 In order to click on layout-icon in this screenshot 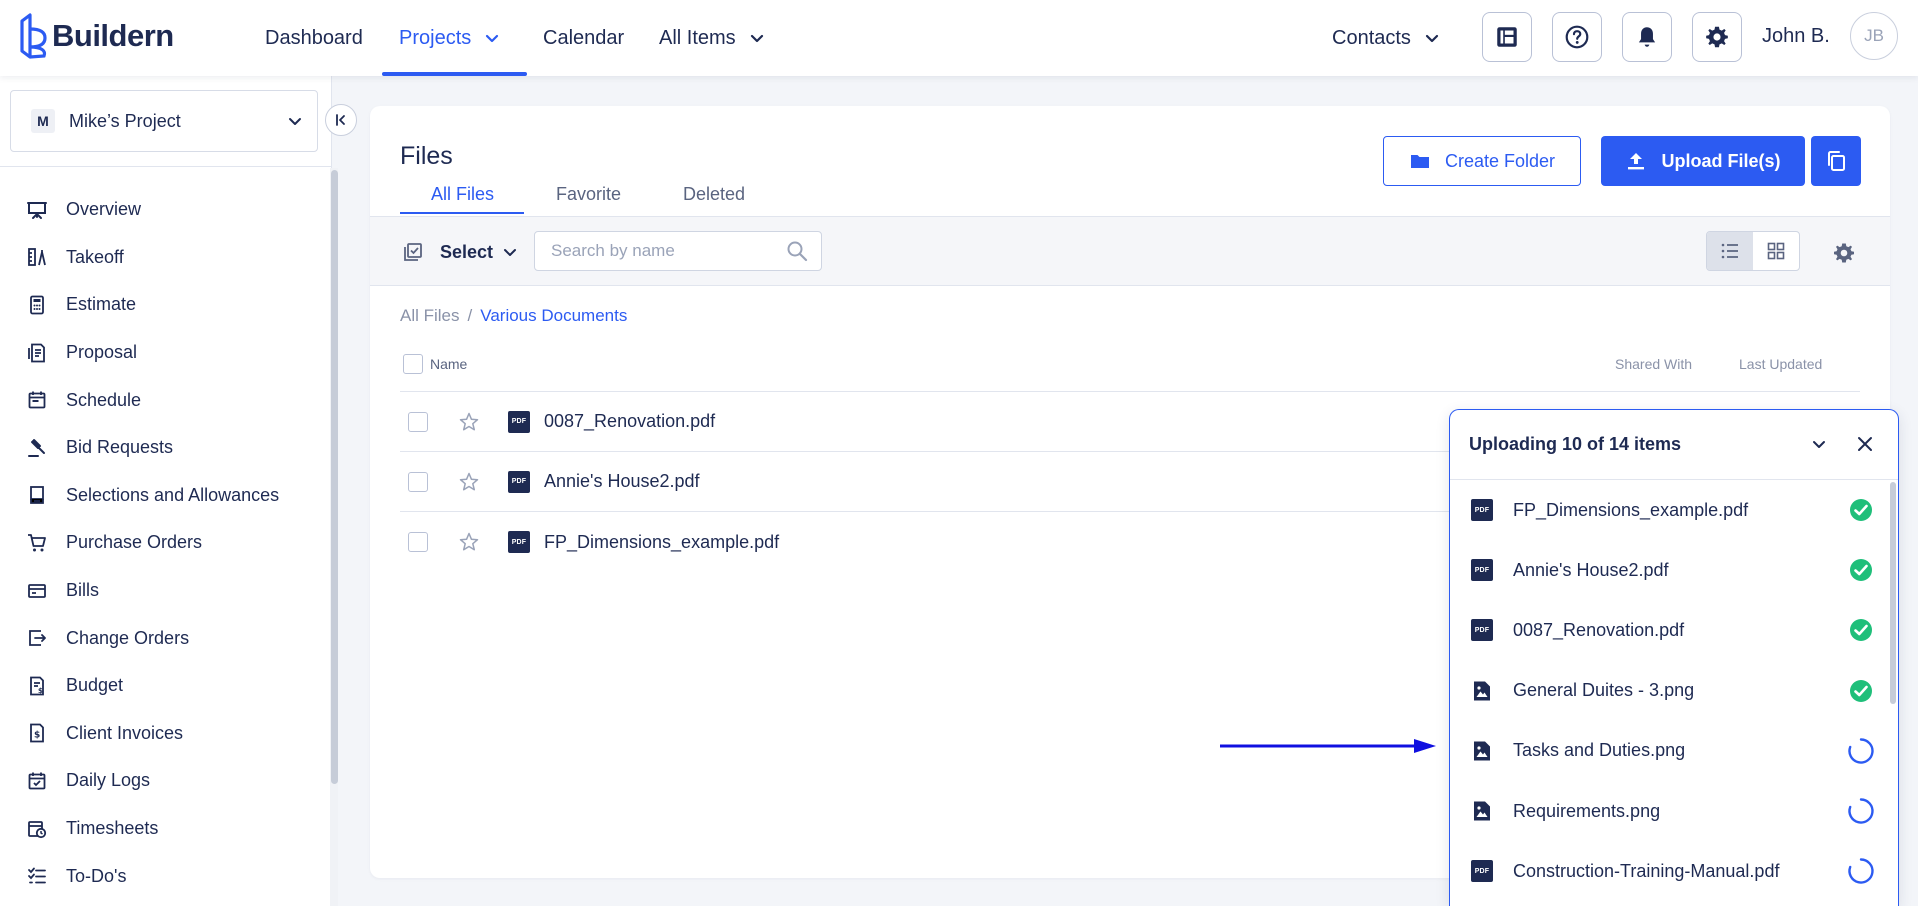, I will do `click(1507, 37)`.